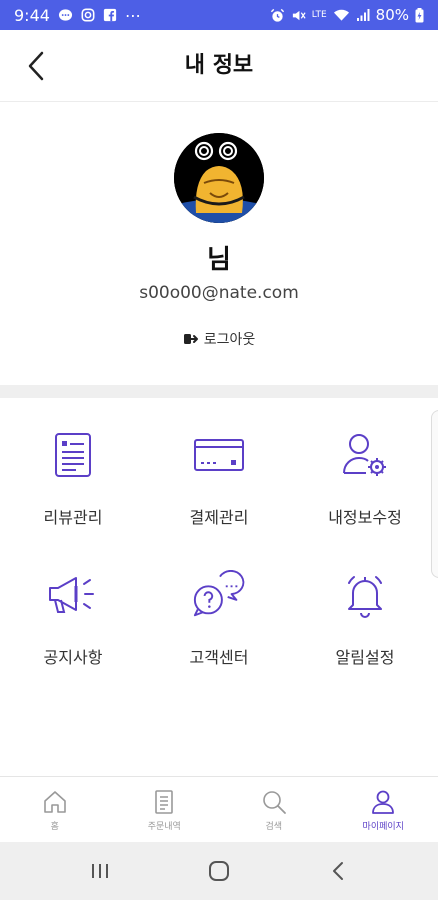 Image resolution: width=438 pixels, height=900 pixels. I want to click on volte-icon: LTE, so click(319, 15).